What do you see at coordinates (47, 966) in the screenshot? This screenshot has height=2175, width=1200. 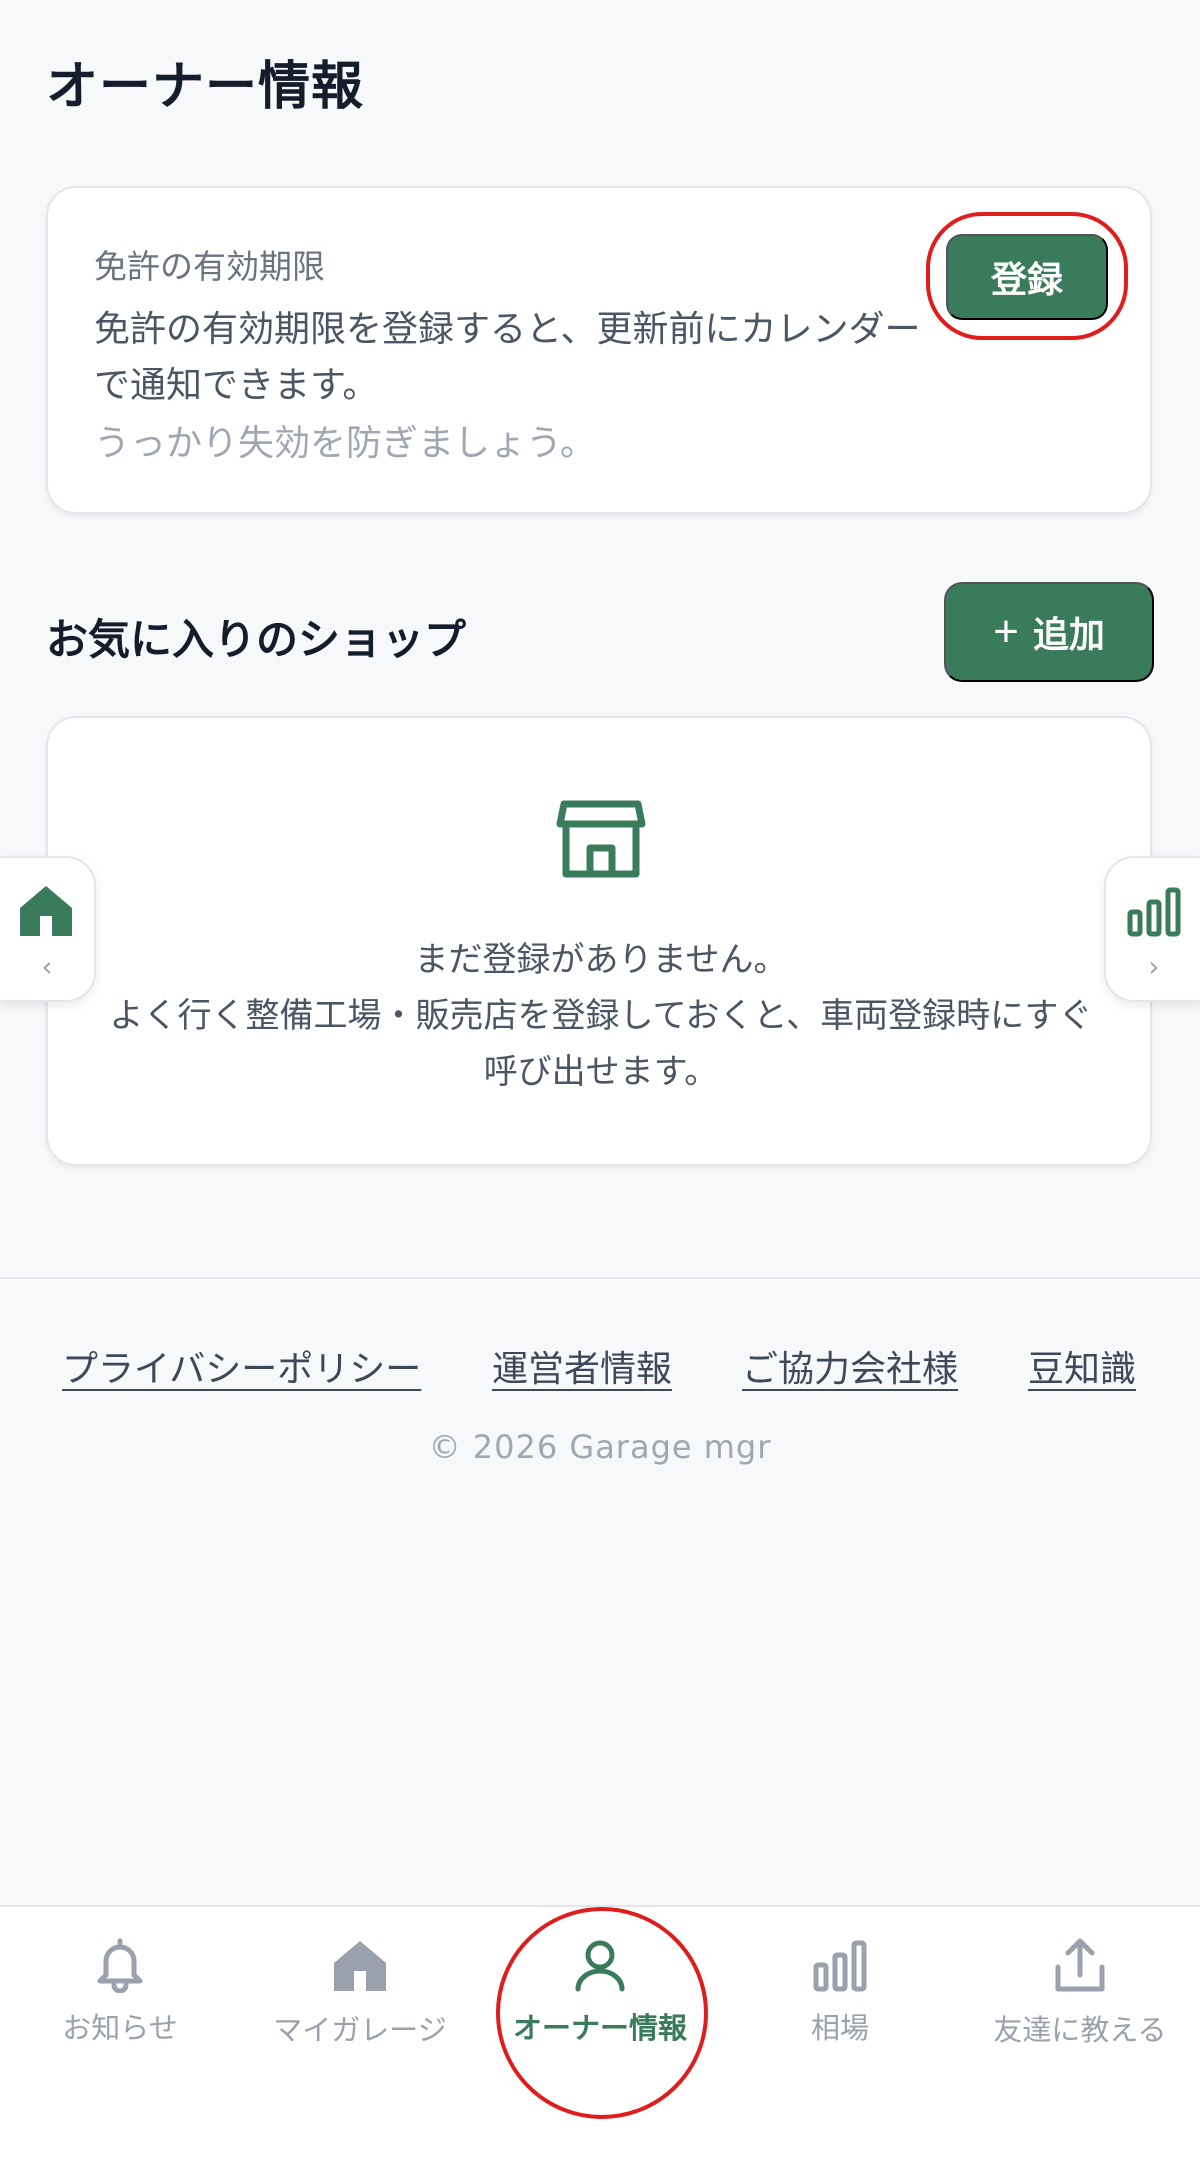 I see `chevron-left-icon: ‹` at bounding box center [47, 966].